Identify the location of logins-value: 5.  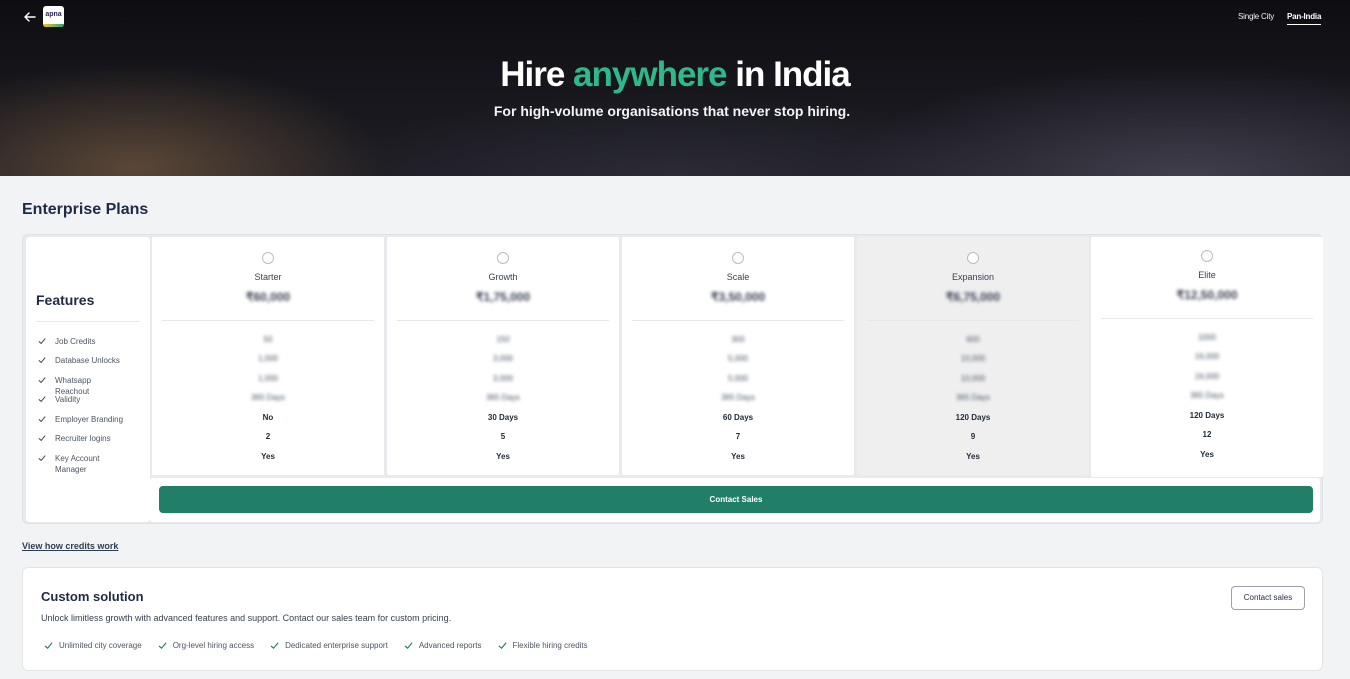
(503, 436).